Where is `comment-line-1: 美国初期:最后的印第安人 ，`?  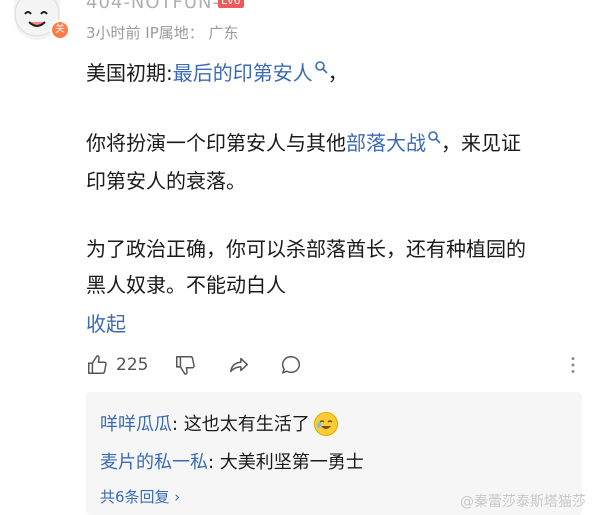
comment-line-1: 美国初期:最后的印第安人 ， is located at coordinates (217, 73).